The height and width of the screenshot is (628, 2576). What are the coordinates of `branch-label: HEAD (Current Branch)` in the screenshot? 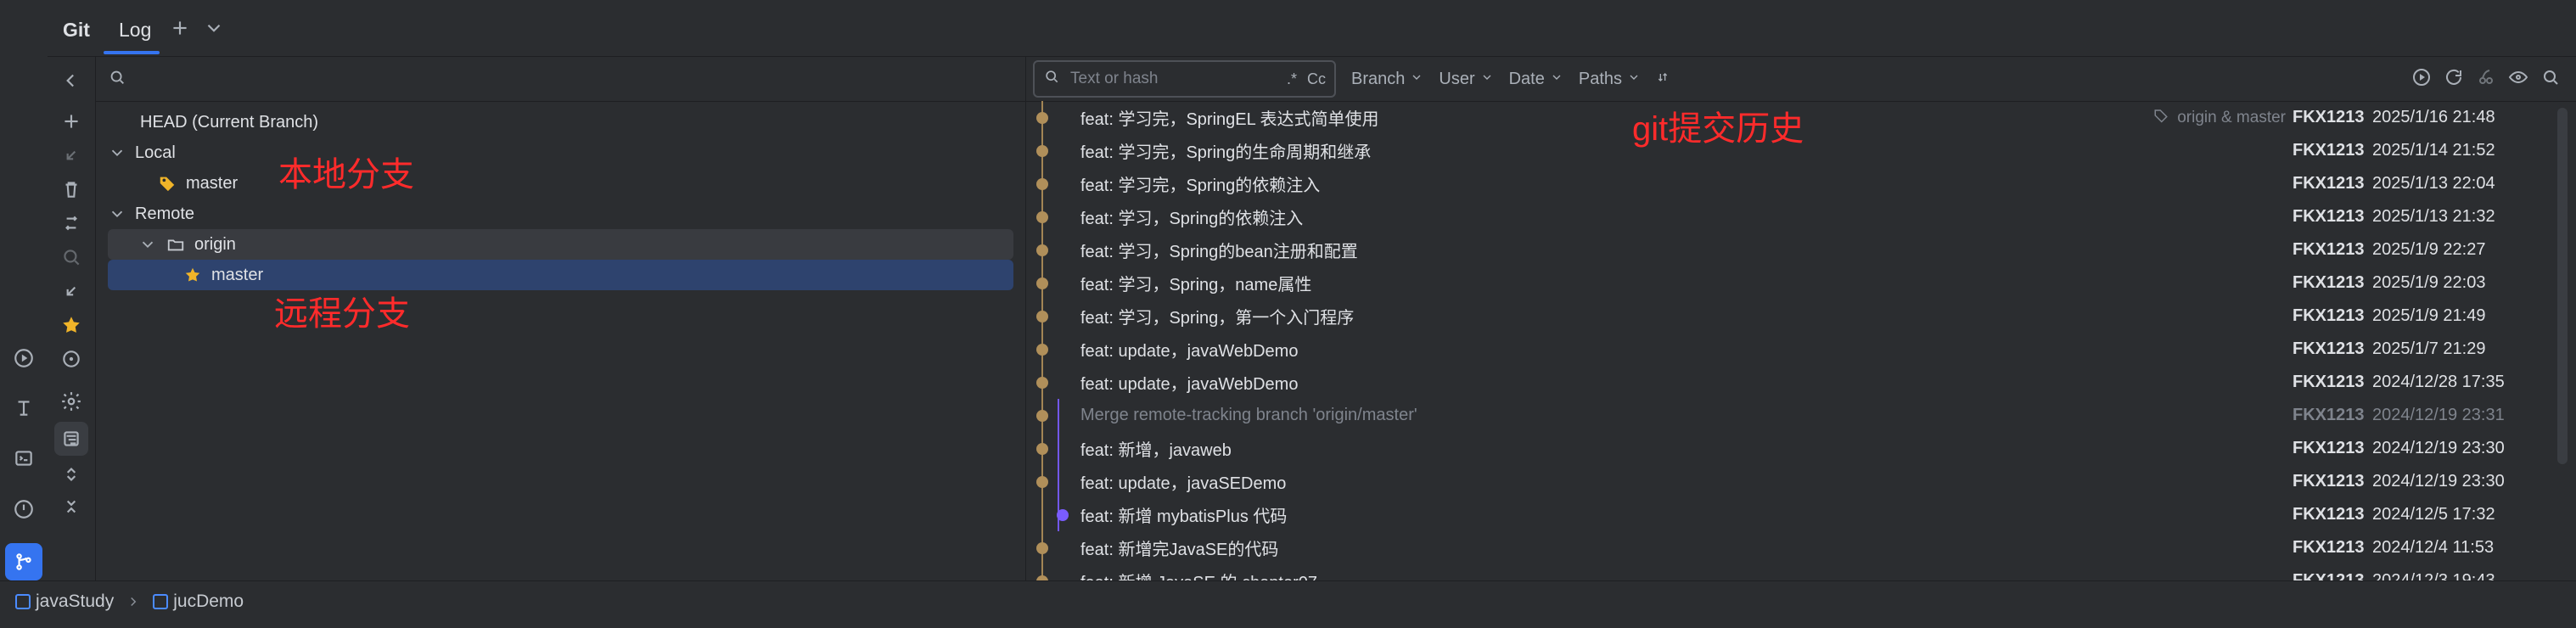 It's located at (230, 122).